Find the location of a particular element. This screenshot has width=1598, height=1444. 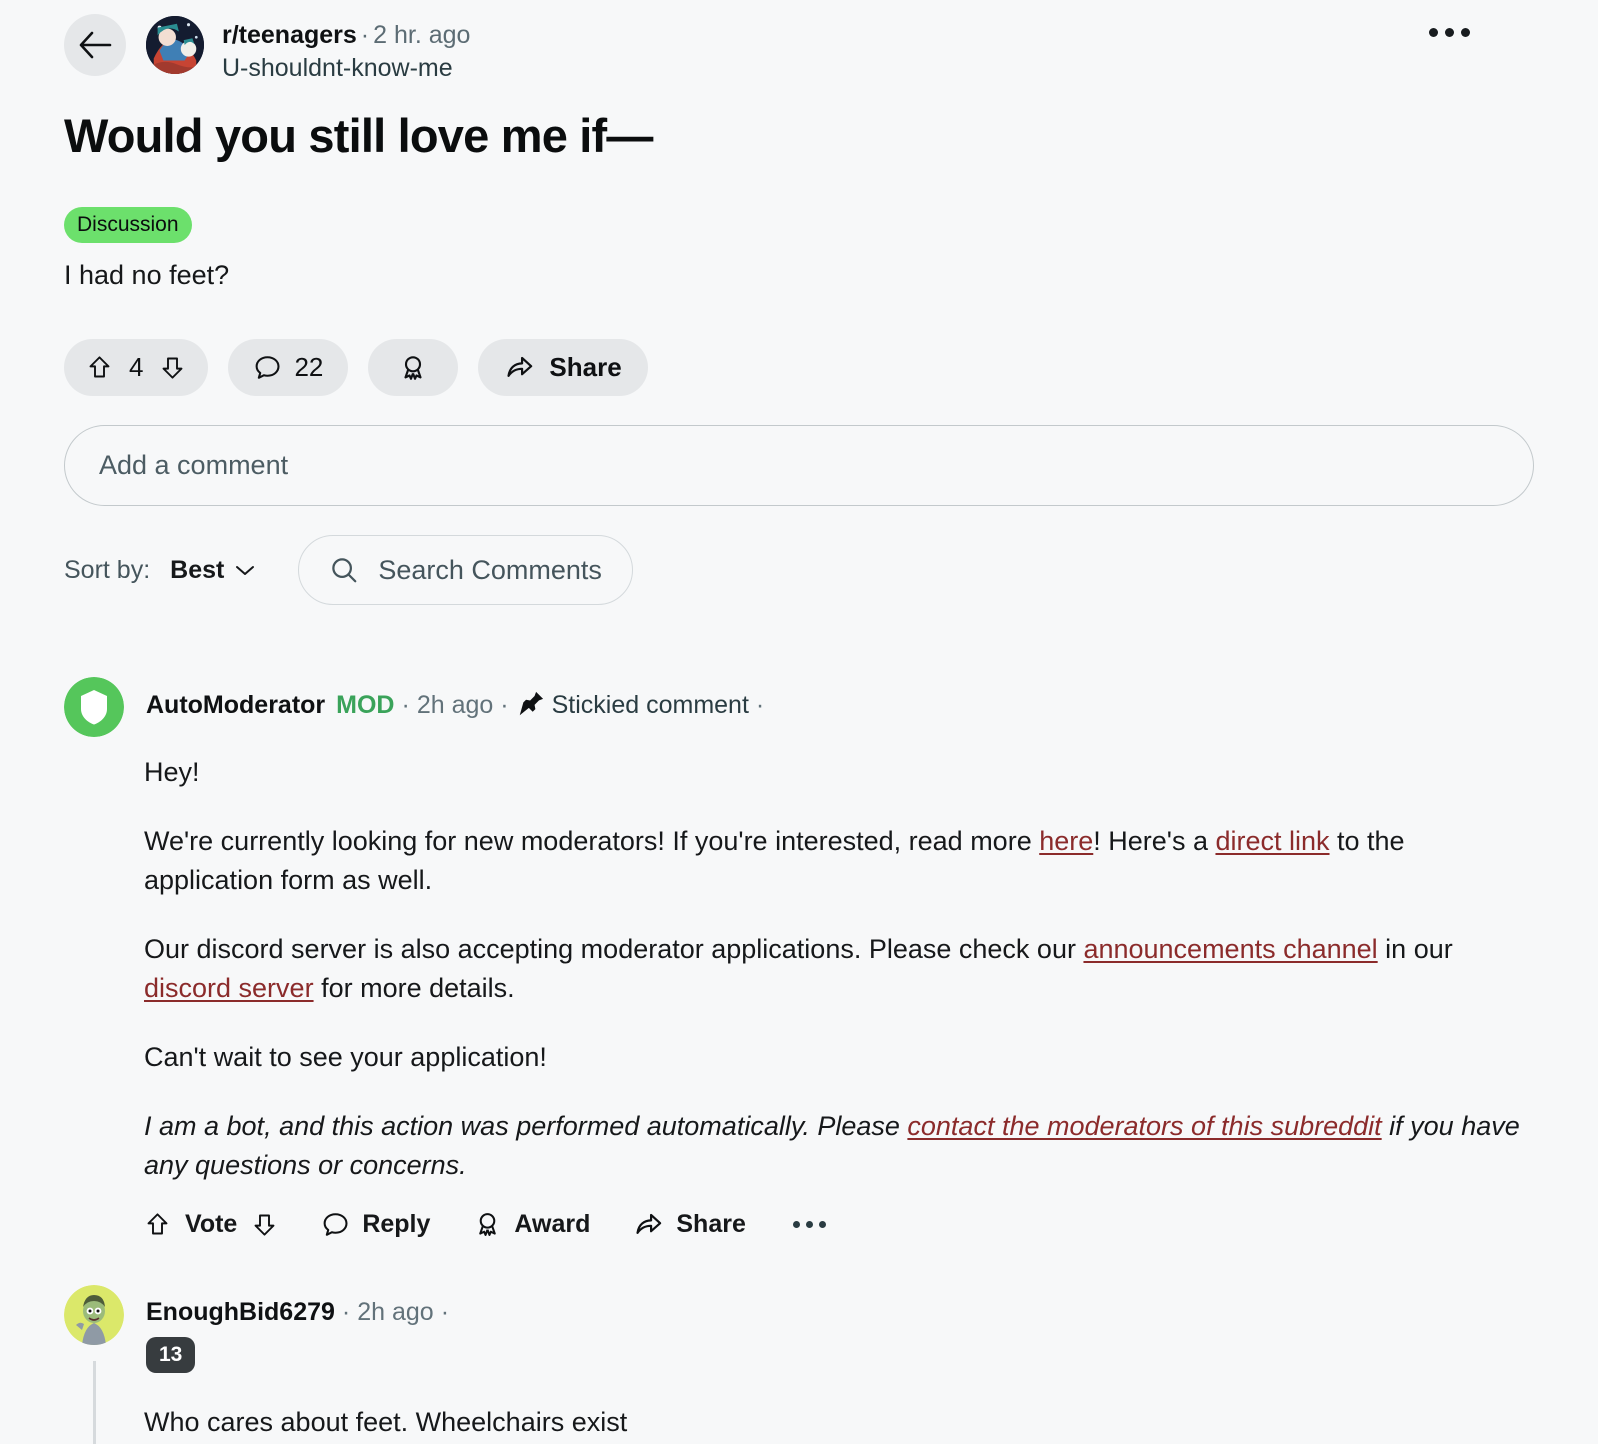

award-label: Award is located at coordinates (552, 1224).